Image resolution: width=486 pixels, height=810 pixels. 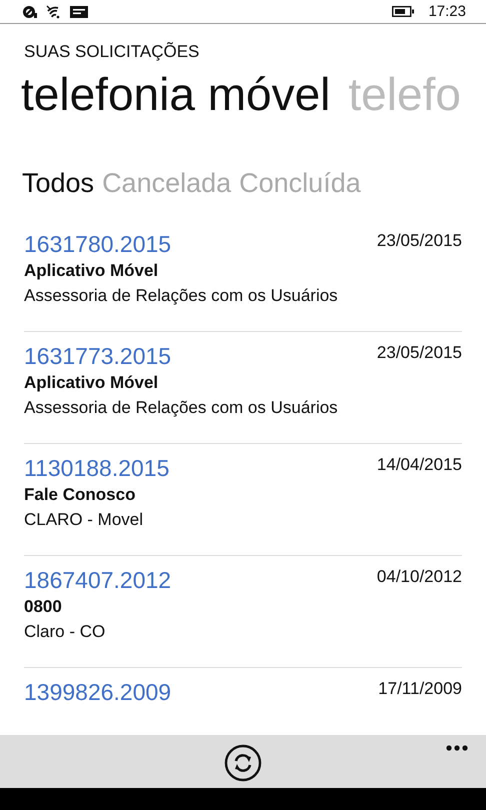 I want to click on request-date: 04/10/2012, so click(x=419, y=577).